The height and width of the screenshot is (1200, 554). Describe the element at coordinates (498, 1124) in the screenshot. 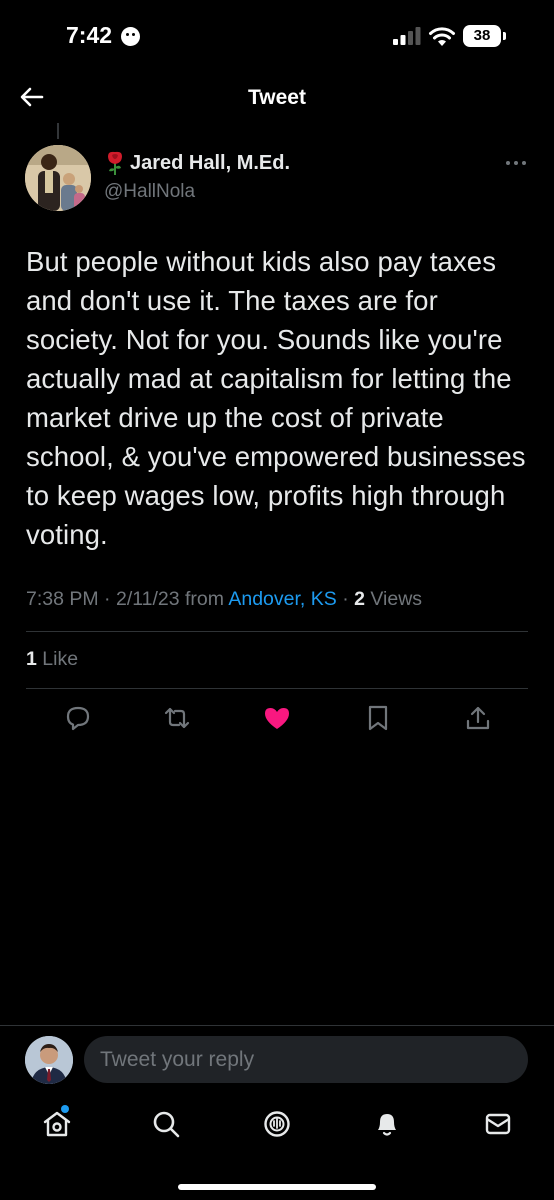

I see `messages-icon` at that location.